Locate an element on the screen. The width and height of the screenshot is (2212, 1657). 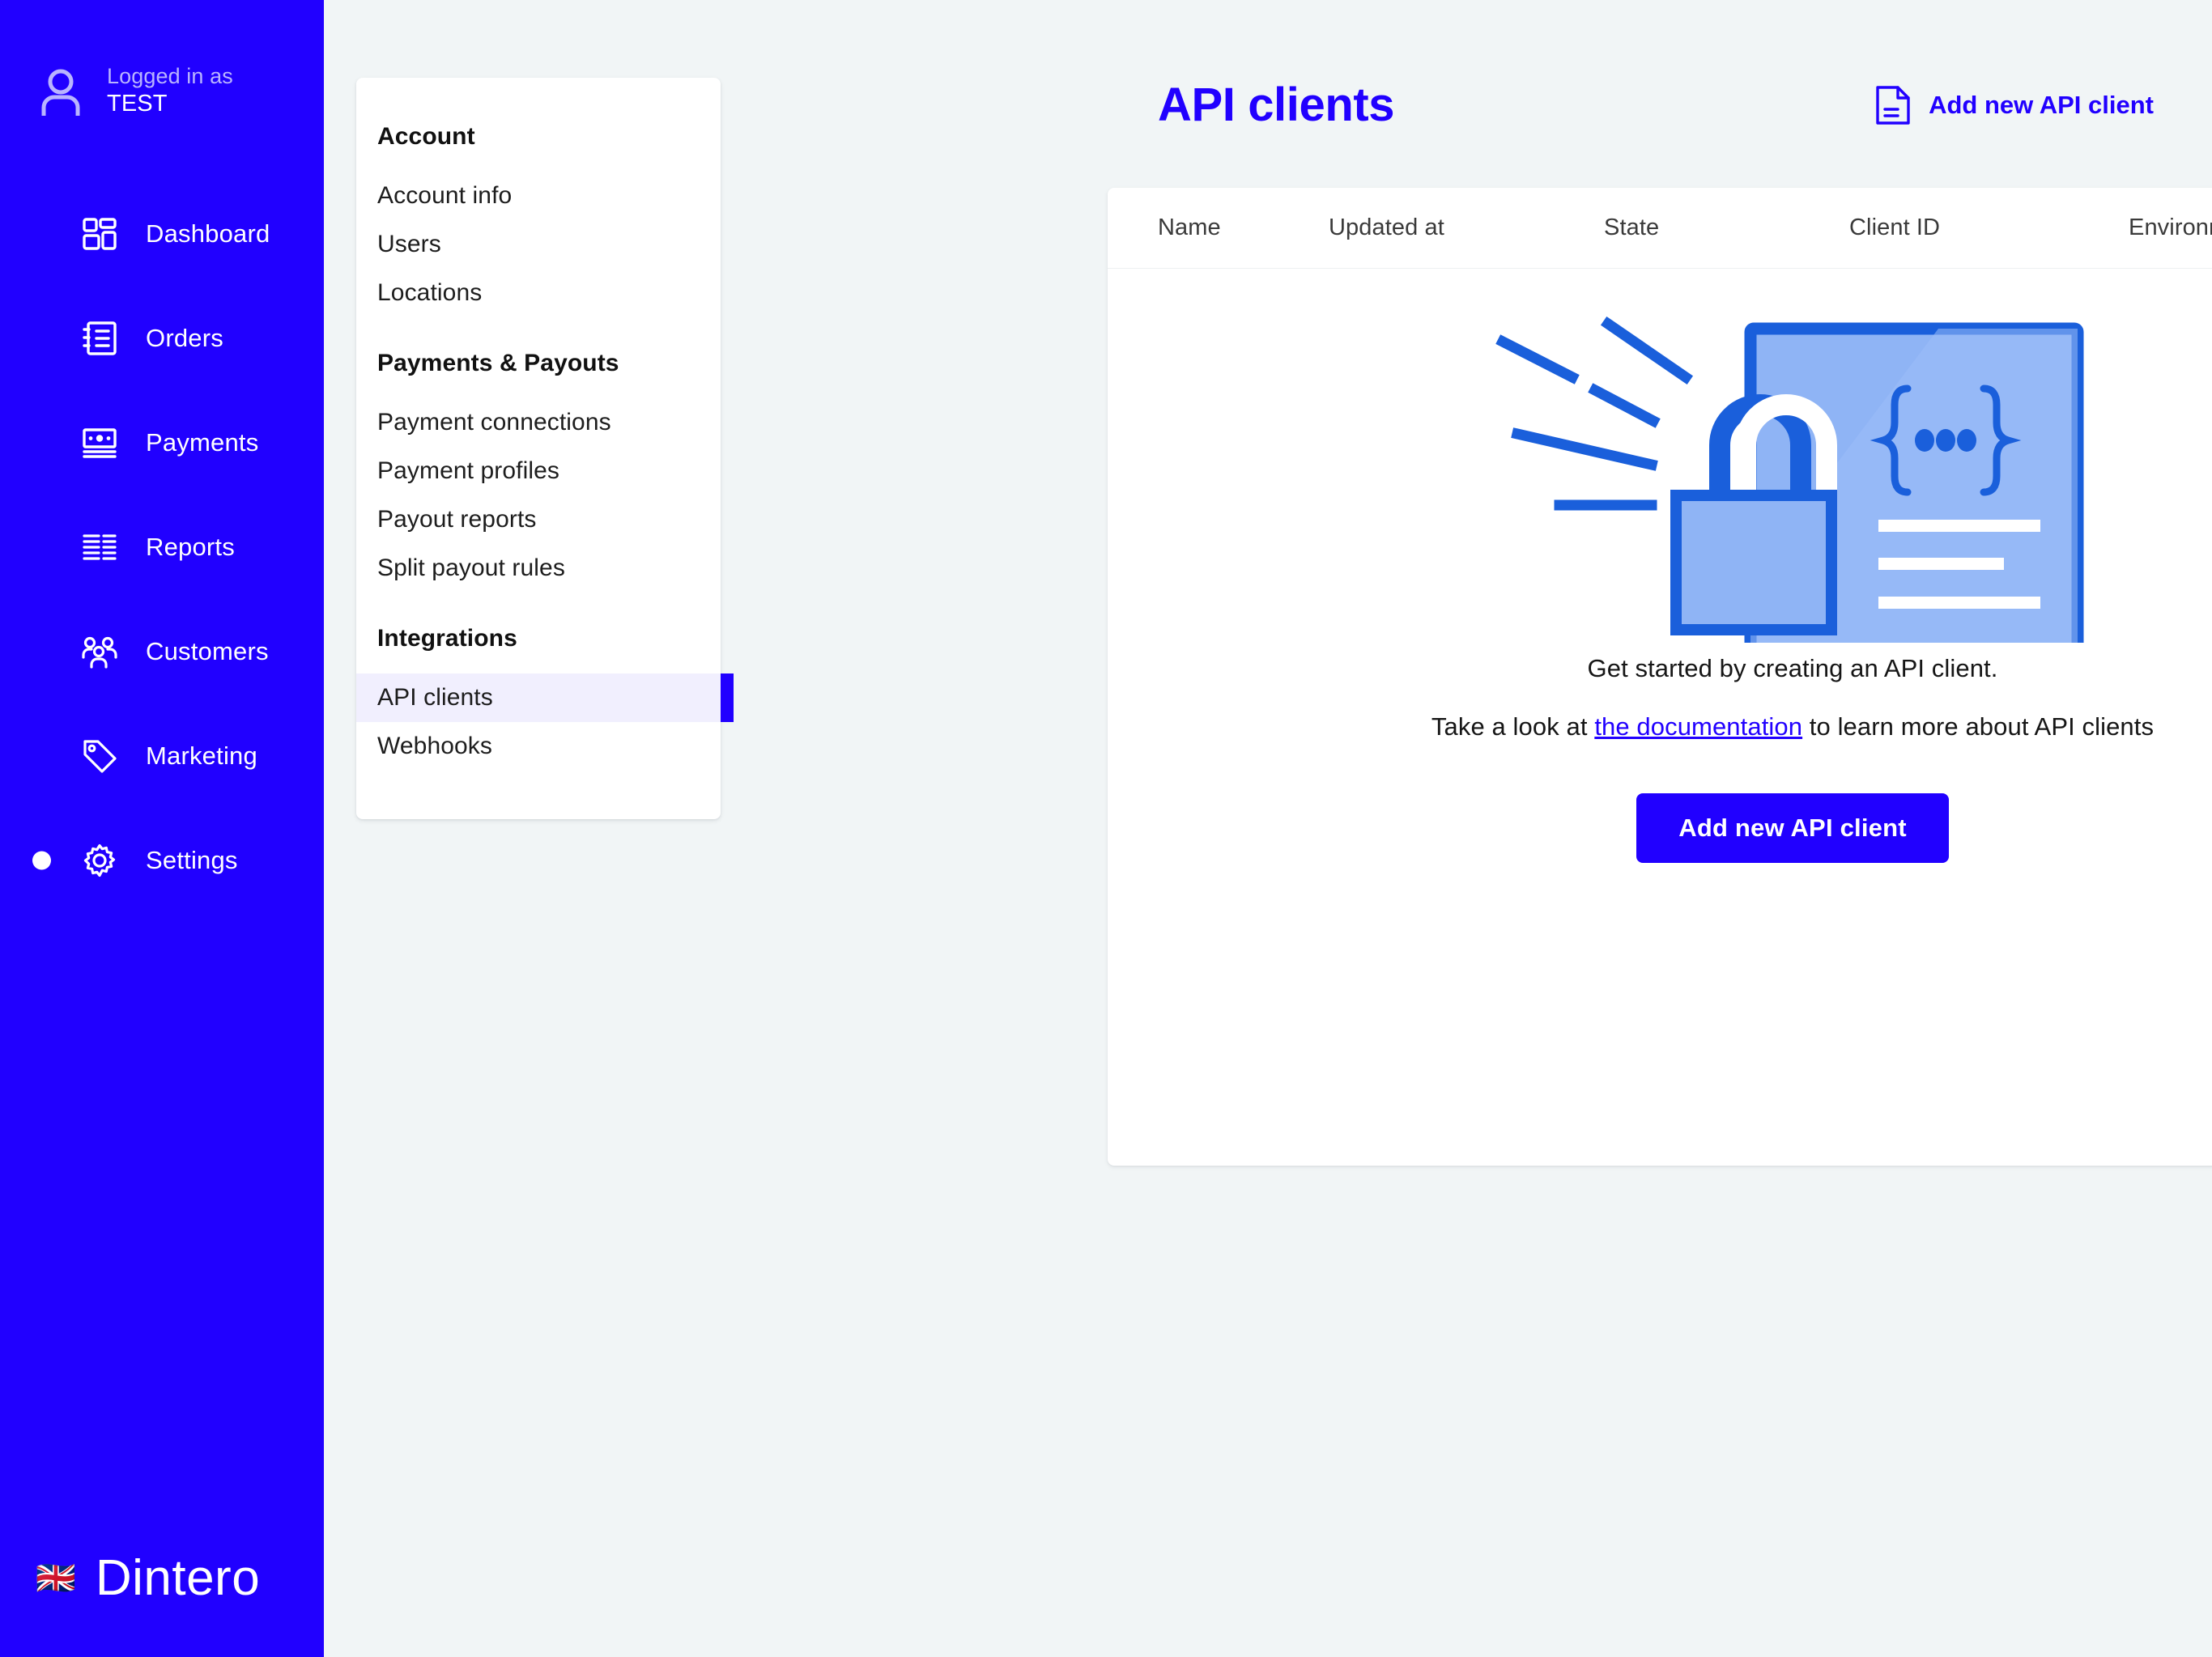
add-new-api-client-link: Add new API client is located at coordinates (2014, 105).